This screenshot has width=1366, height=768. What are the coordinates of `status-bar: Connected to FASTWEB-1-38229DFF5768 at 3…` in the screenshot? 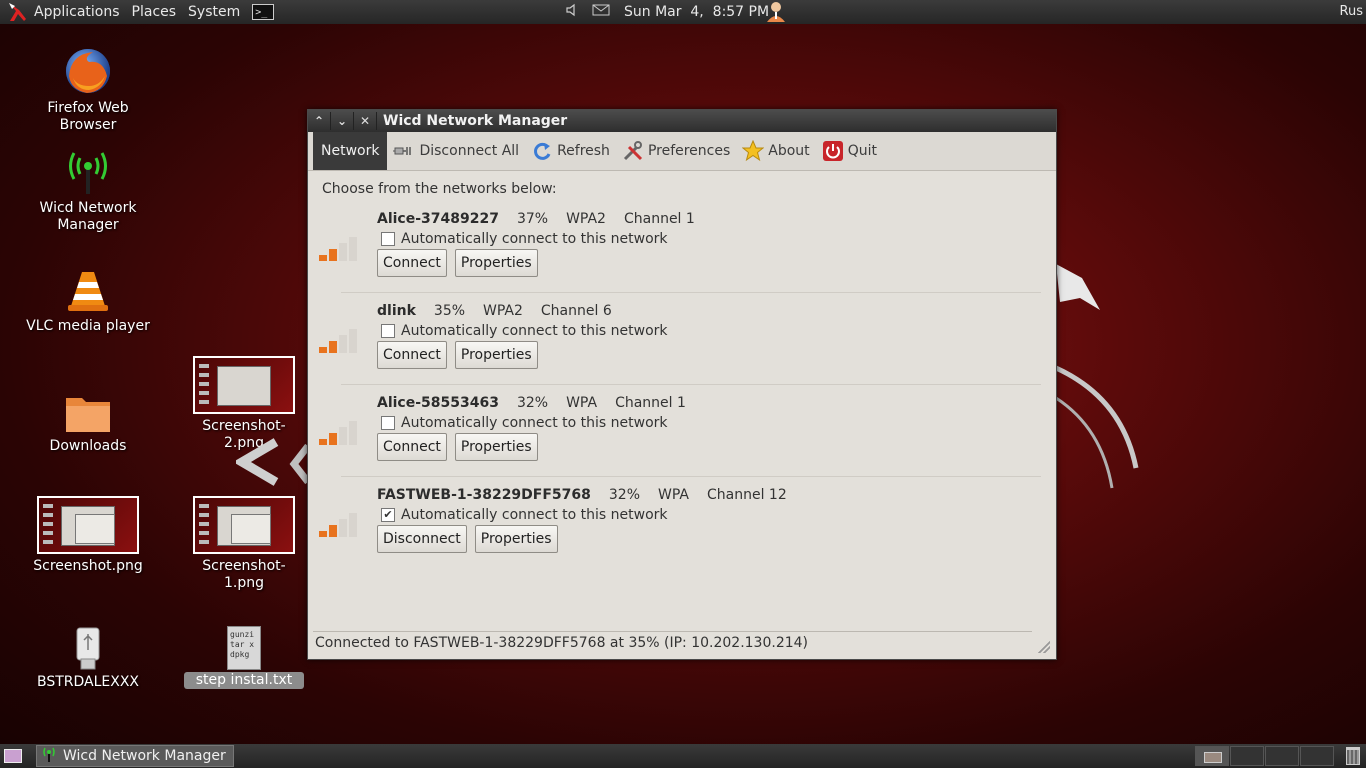 It's located at (672, 642).